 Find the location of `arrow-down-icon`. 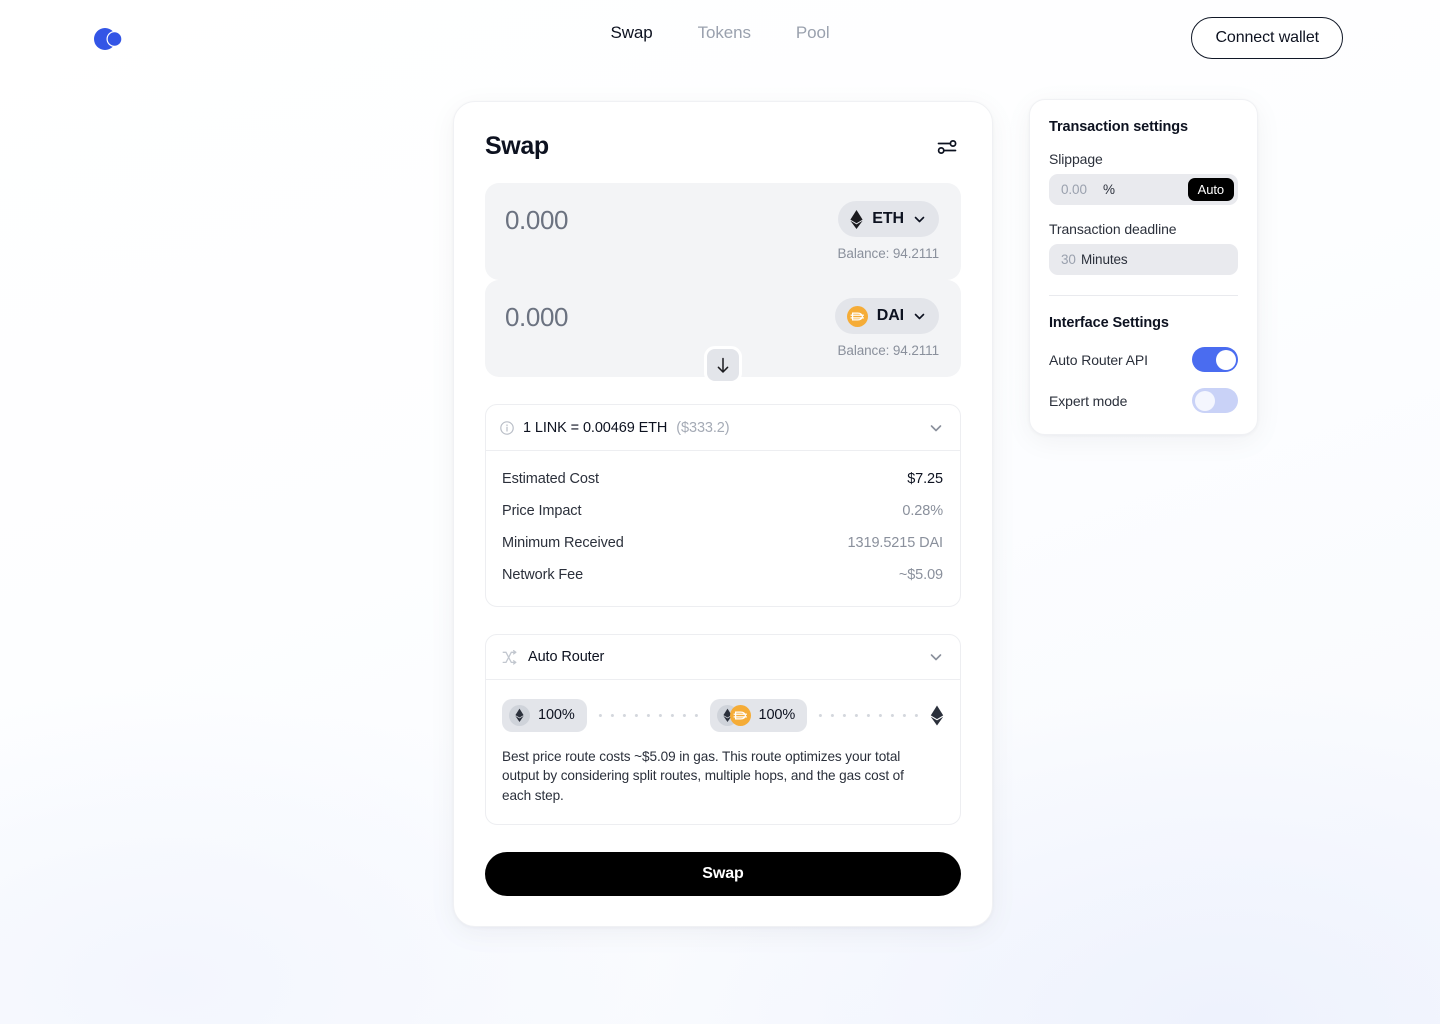

arrow-down-icon is located at coordinates (723, 365).